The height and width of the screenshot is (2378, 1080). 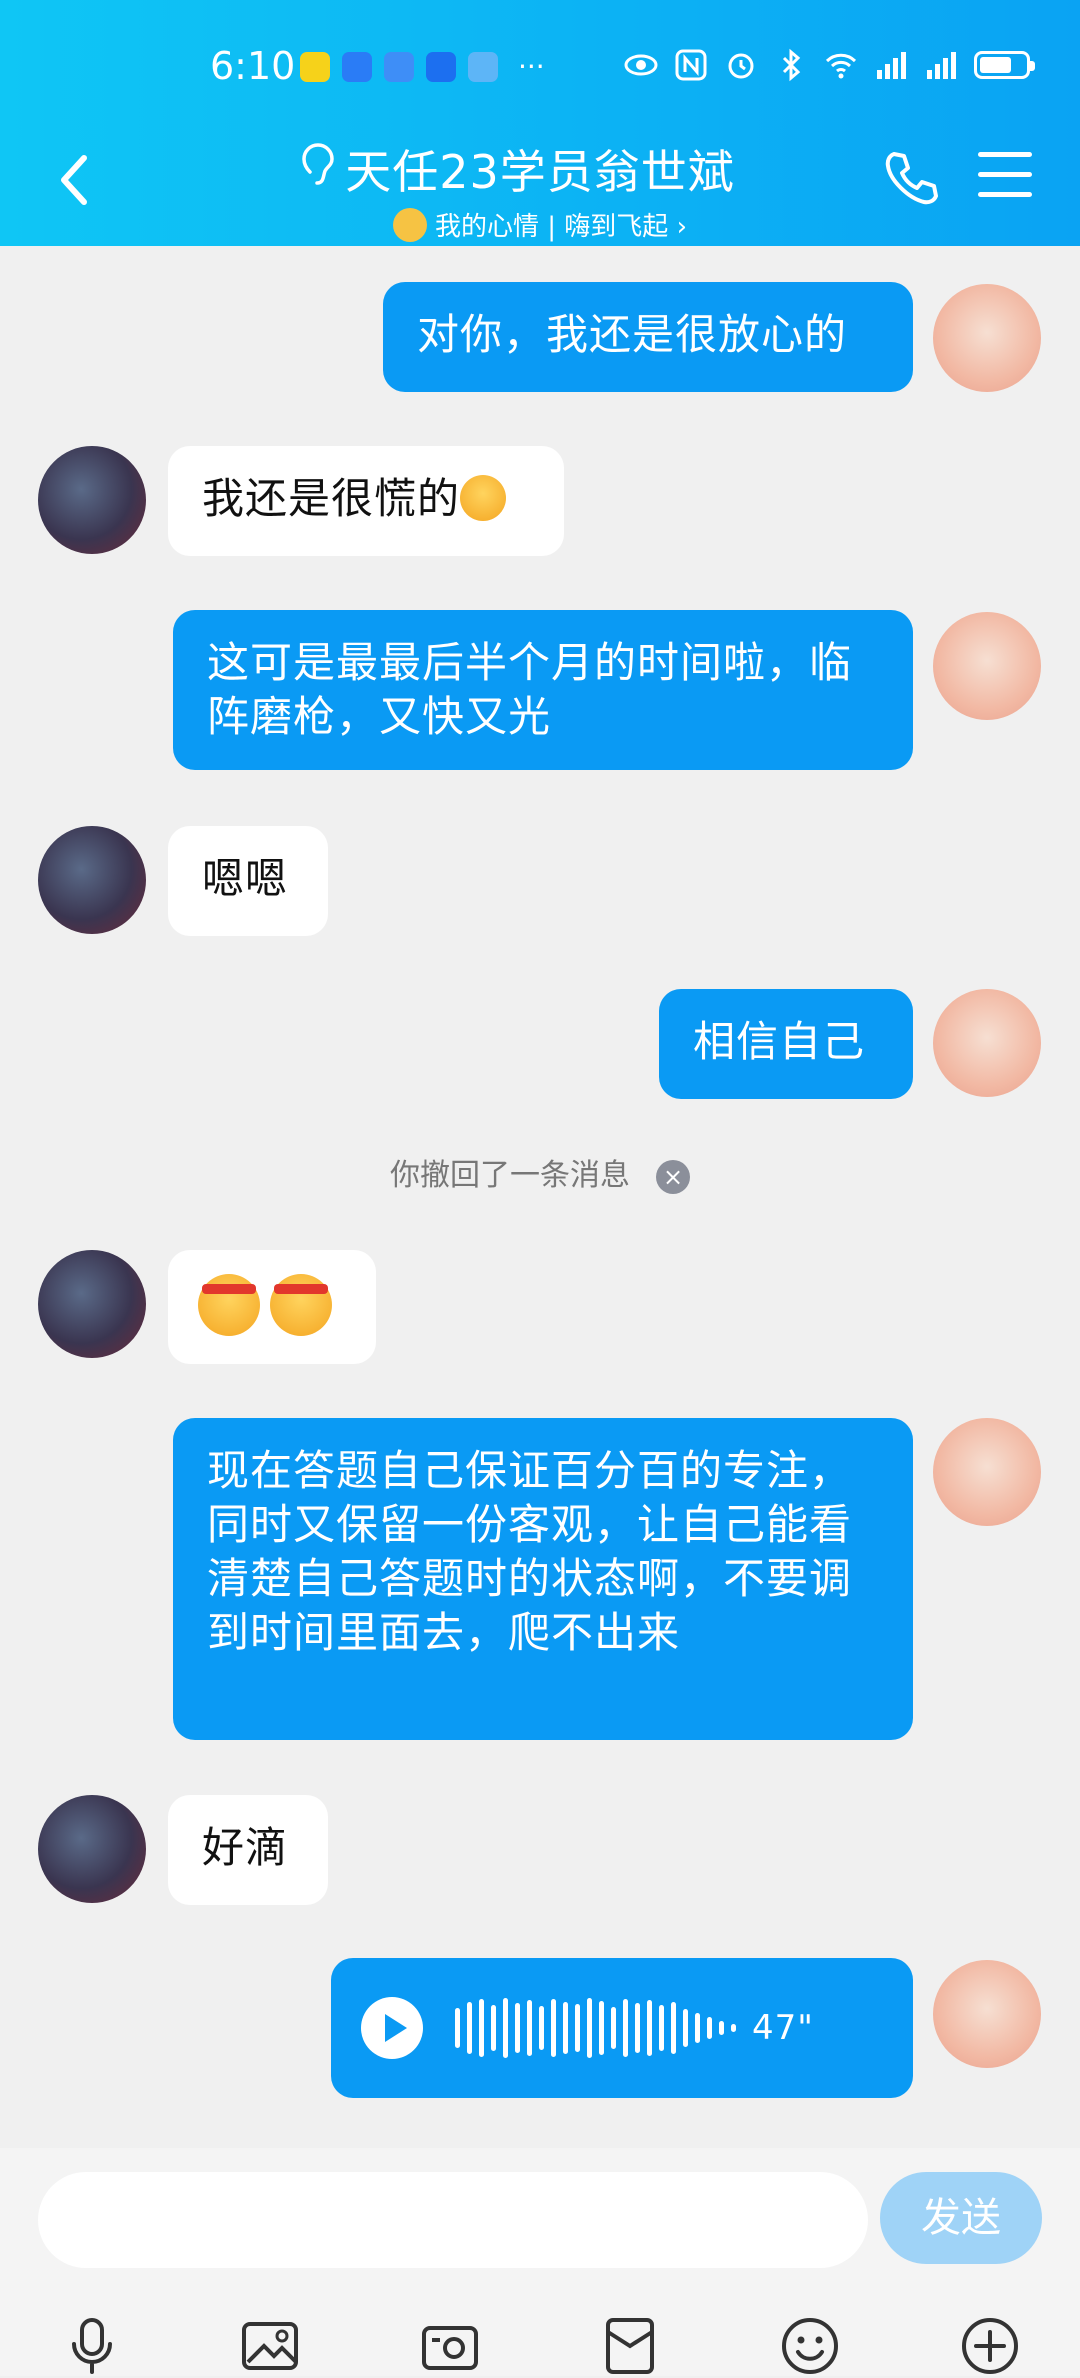 I want to click on status-right, so click(x=829, y=65).